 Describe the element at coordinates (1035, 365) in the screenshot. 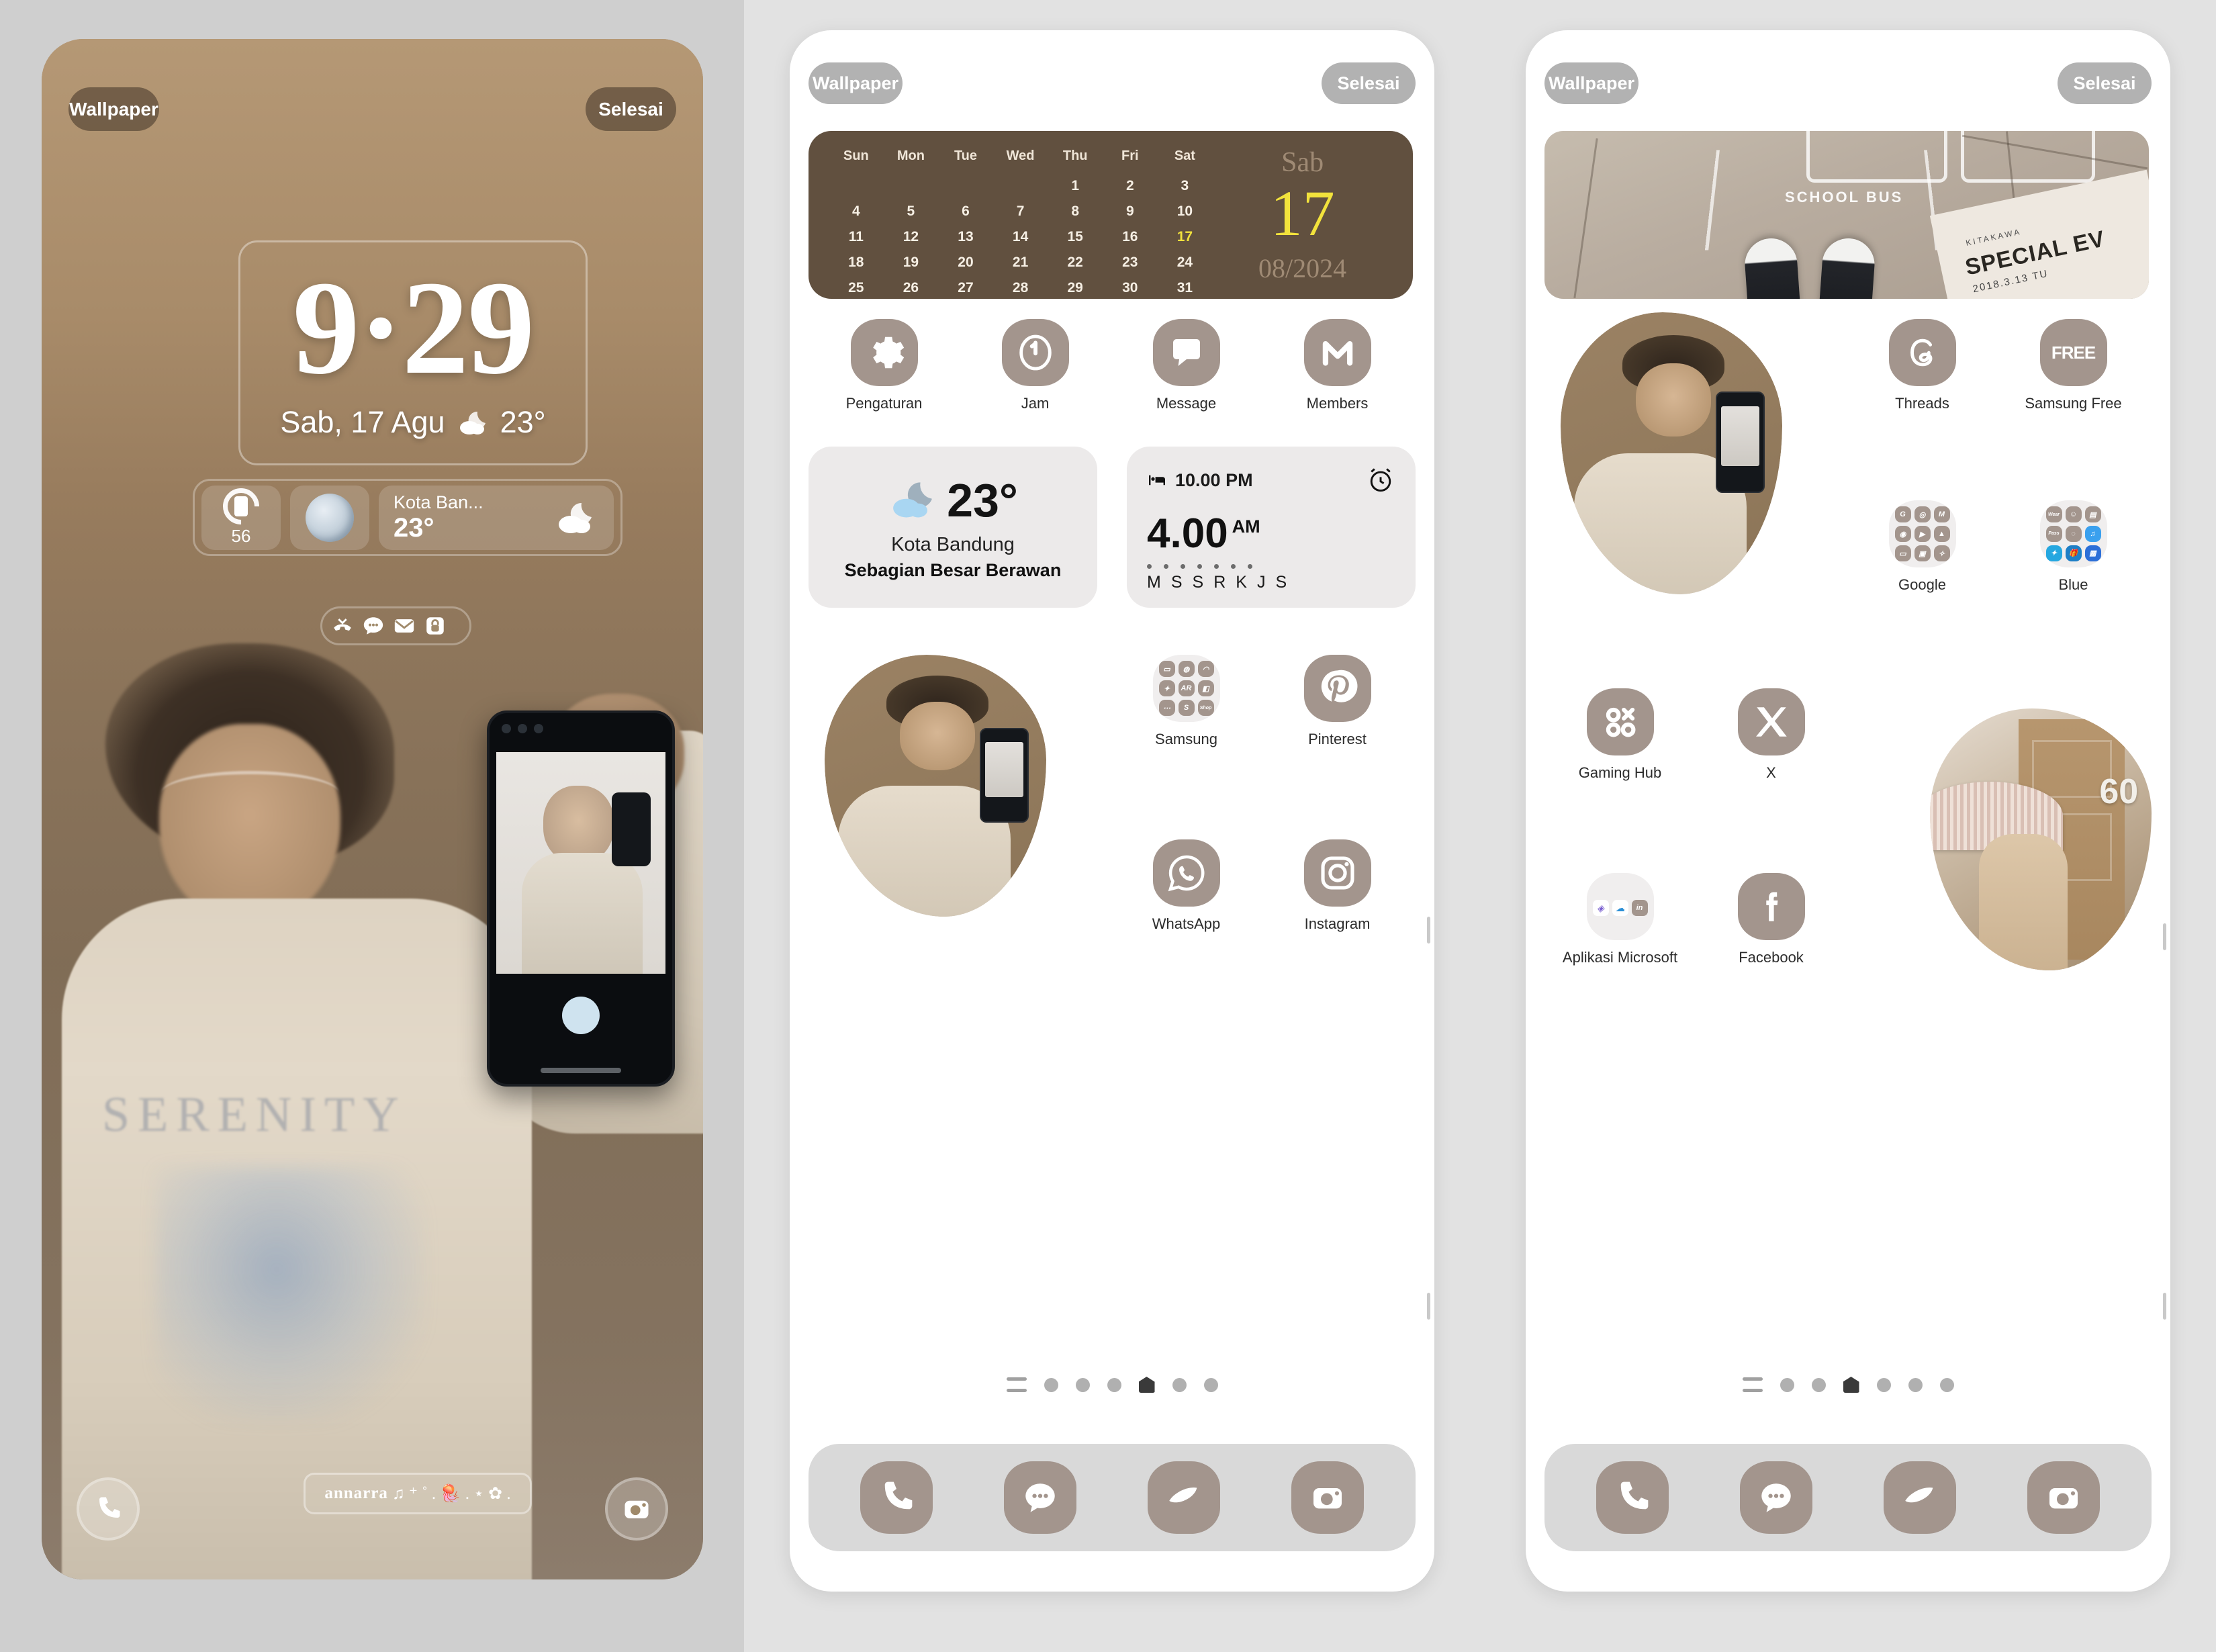

I see `app-jam: Jam` at that location.